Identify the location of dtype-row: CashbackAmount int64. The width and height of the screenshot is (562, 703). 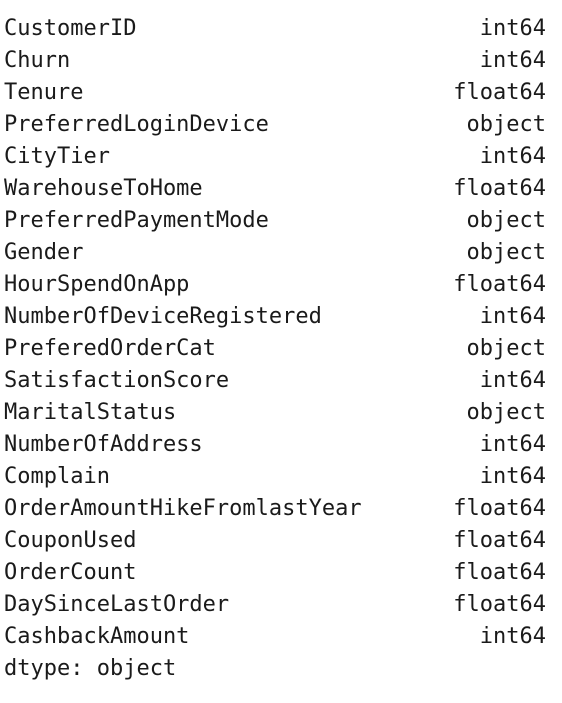
(275, 637).